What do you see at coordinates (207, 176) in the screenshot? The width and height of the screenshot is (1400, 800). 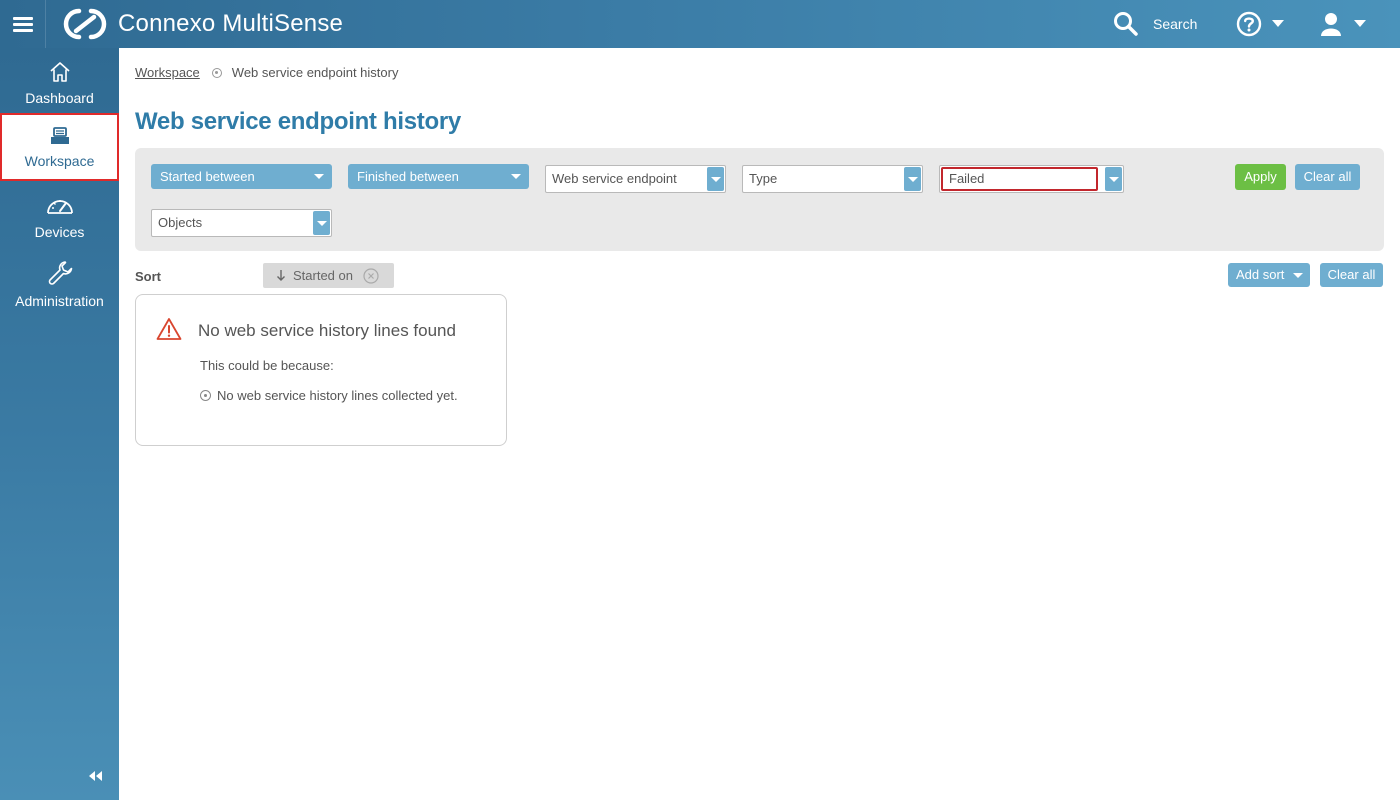 I see `started-between-label: Started between` at bounding box center [207, 176].